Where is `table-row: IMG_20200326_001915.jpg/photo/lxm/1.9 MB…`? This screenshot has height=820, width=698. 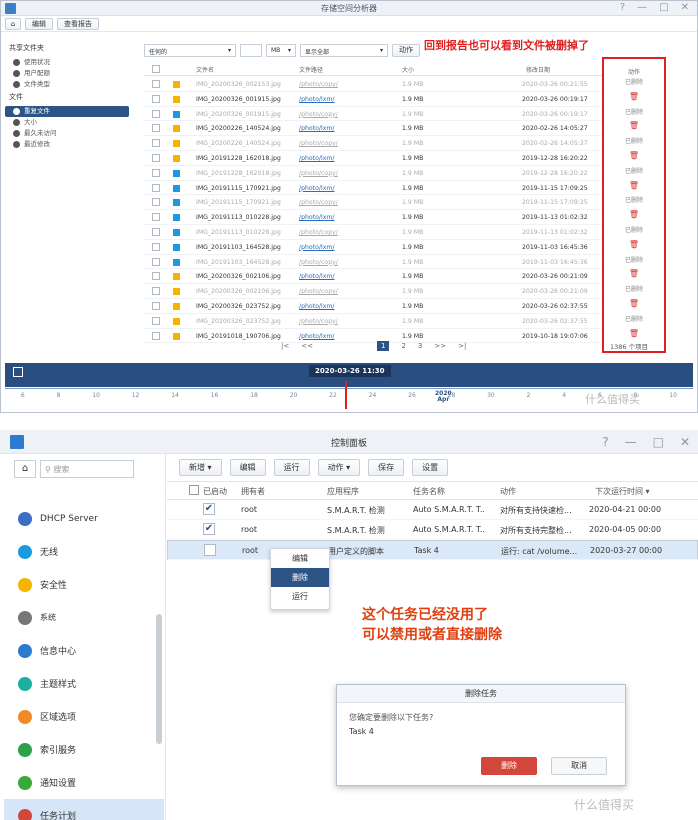
table-row: IMG_20200326_001915.jpg/photo/lxm/1.9 MB… is located at coordinates (373, 99).